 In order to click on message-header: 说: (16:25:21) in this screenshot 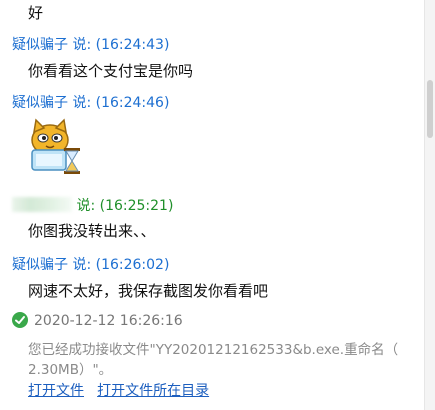, I will do `click(92, 205)`.